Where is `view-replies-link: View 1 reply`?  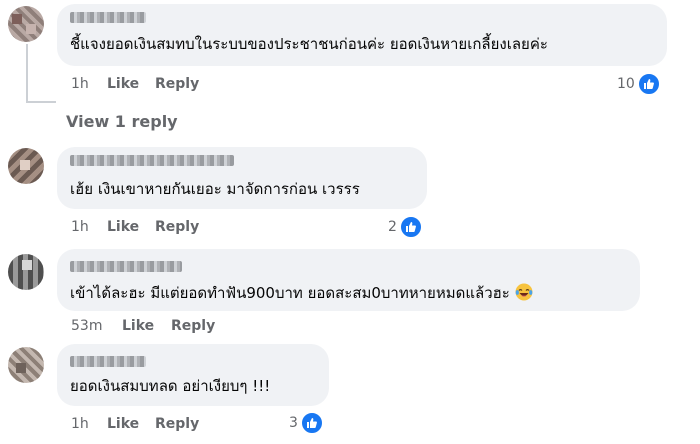
view-replies-link: View 1 reply is located at coordinates (122, 121).